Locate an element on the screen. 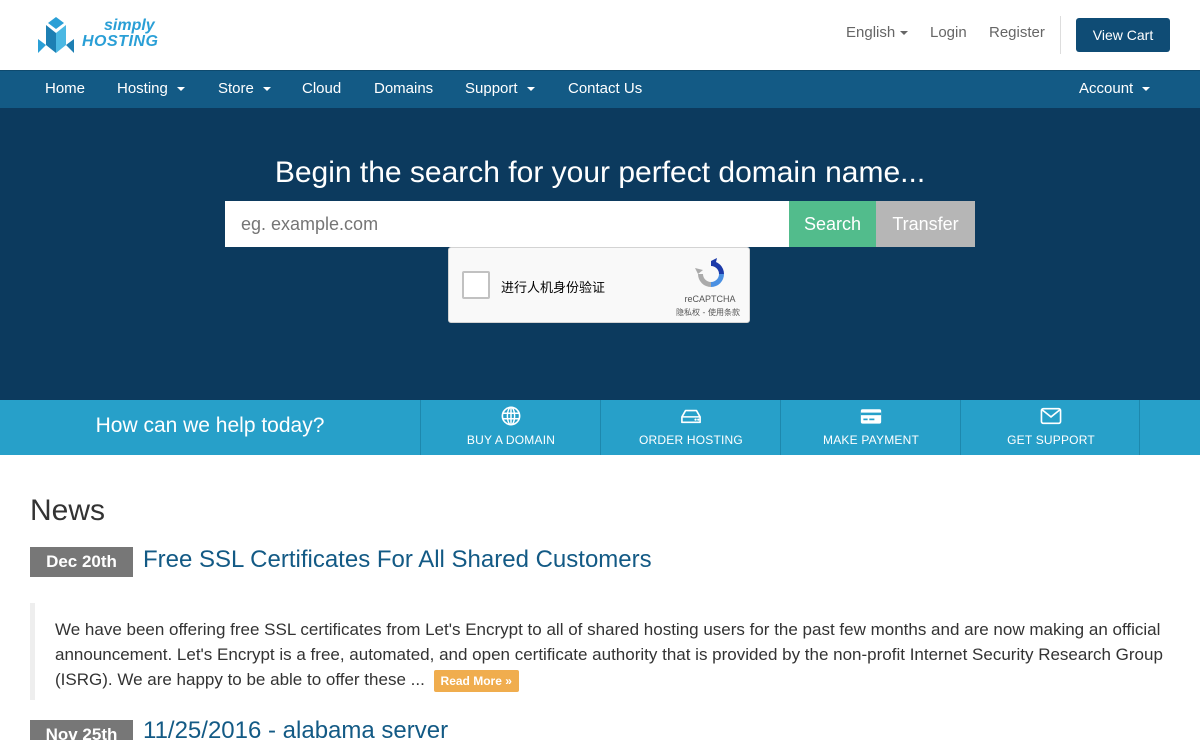 Image resolution: width=1200 pixels, height=740 pixels. recaptcha-terms-links: 隐私权 - 使用条款 is located at coordinates (708, 312).